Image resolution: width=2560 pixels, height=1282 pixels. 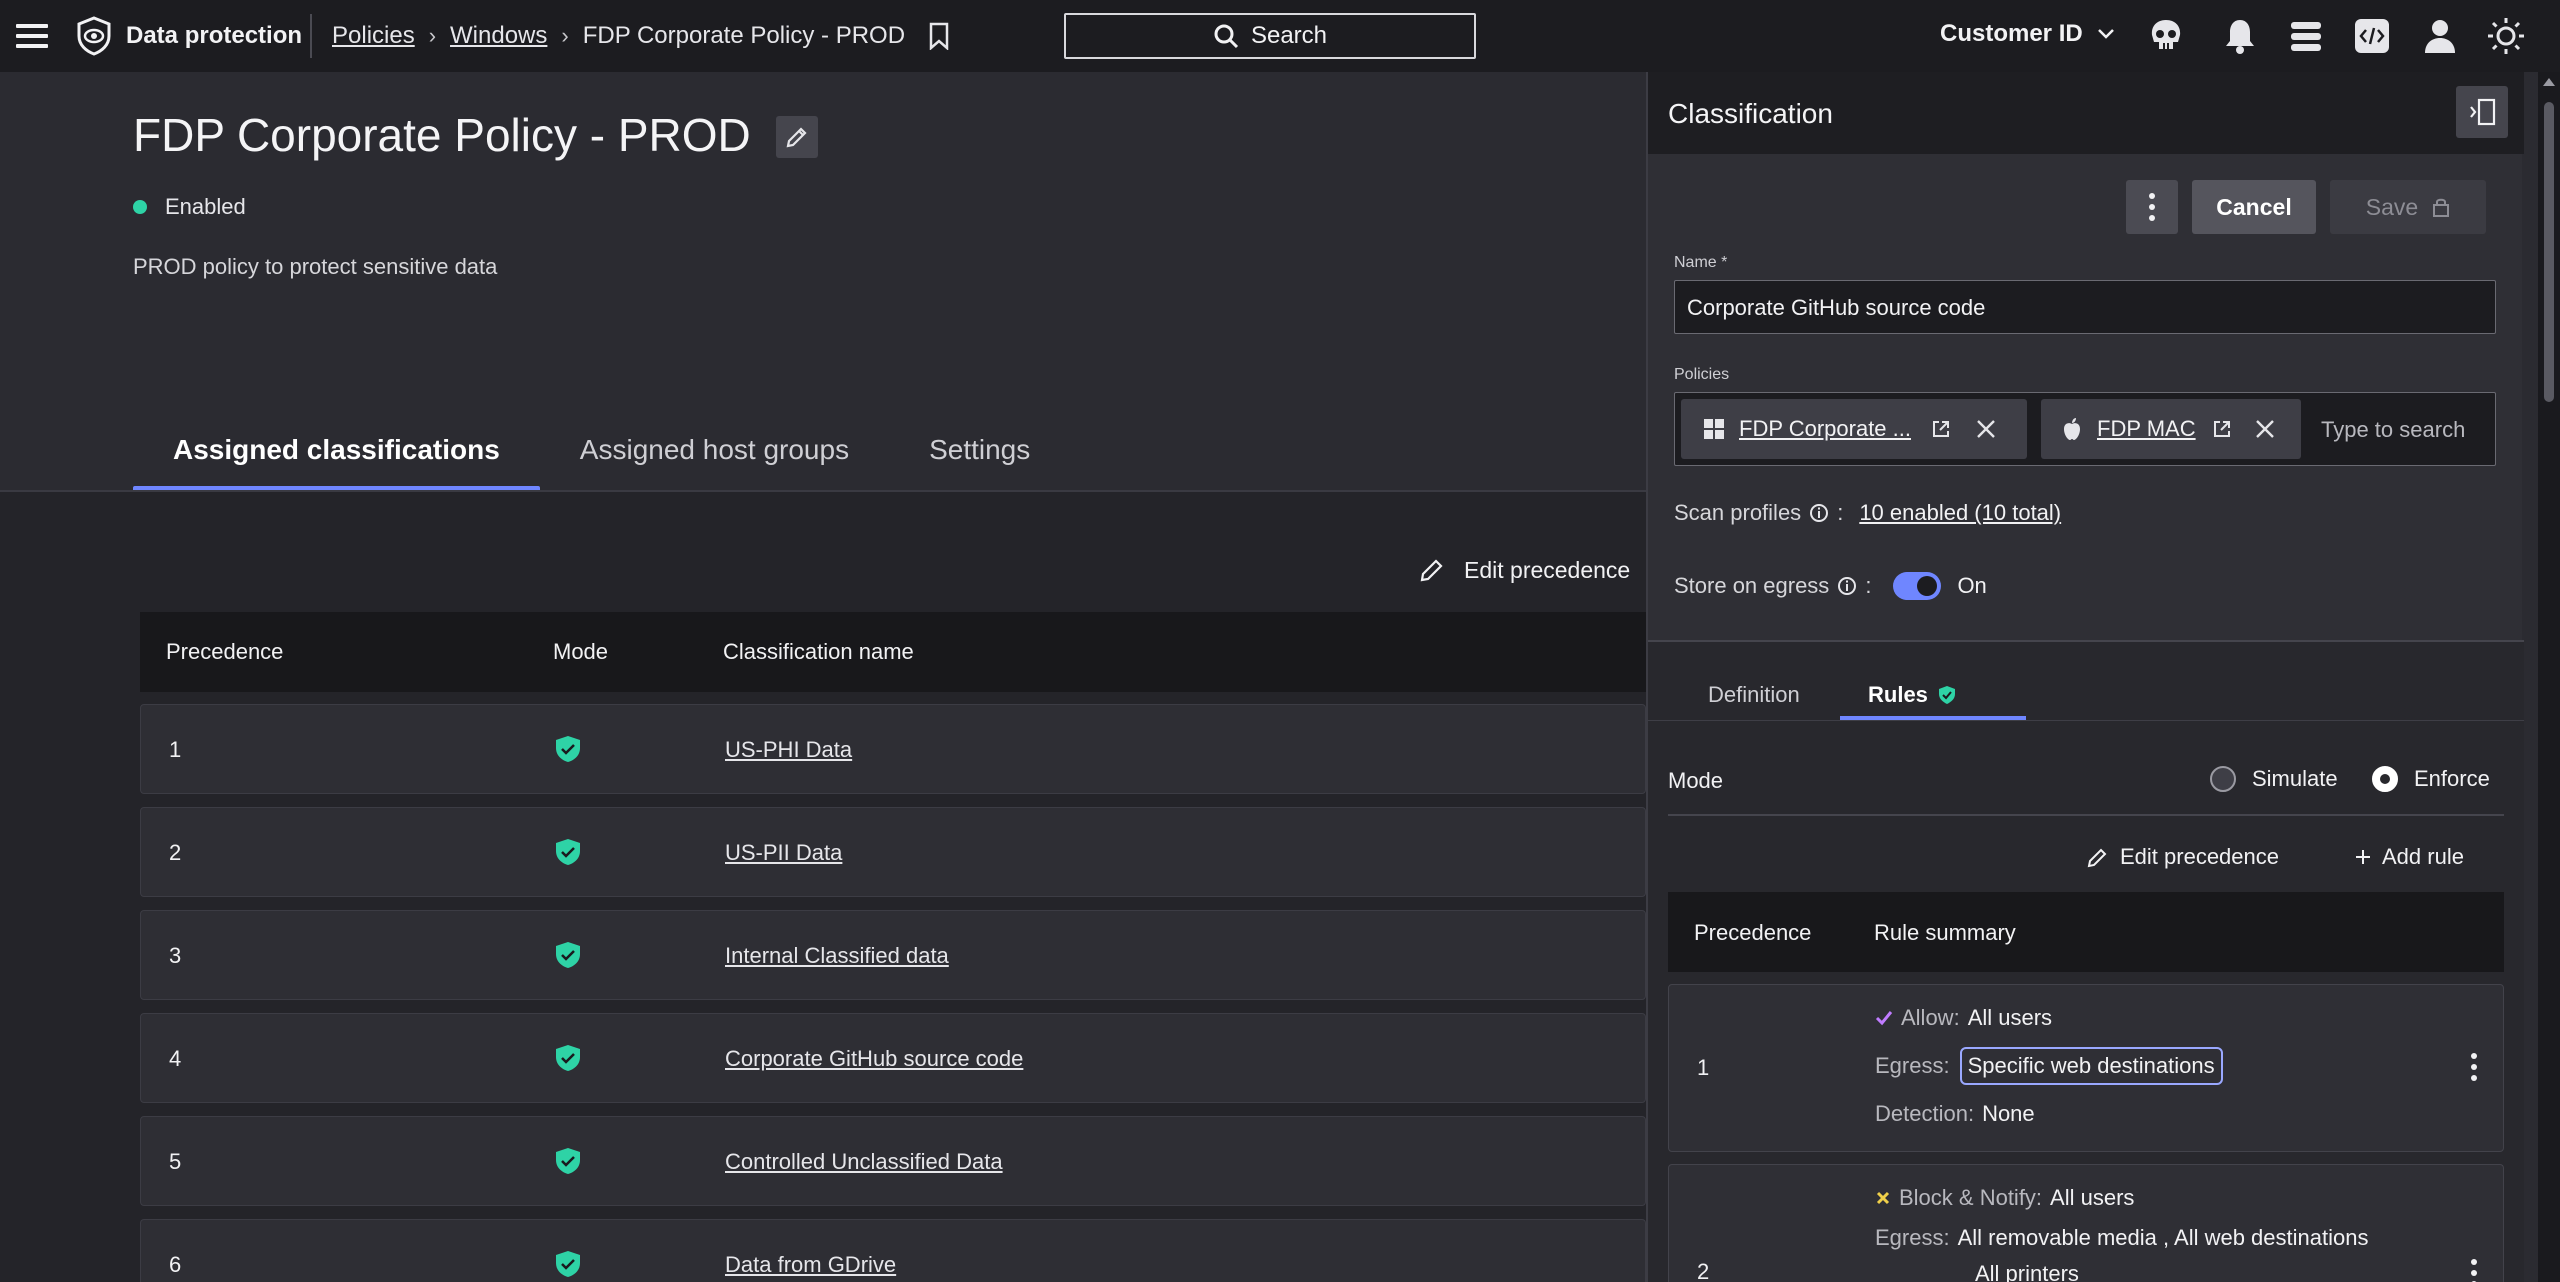 I want to click on panel-collapse-icon, so click(x=2482, y=112).